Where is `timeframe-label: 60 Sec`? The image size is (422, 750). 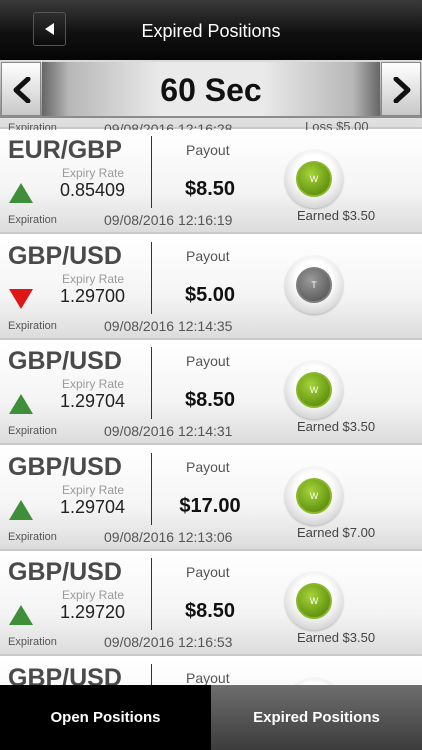
timeframe-label: 60 Sec is located at coordinates (211, 90).